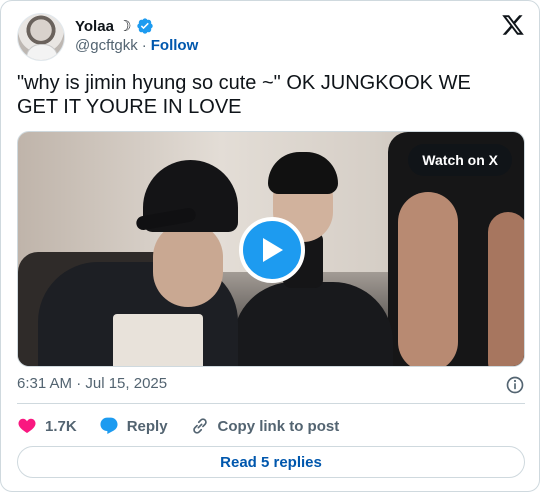 This screenshot has height=492, width=540. I want to click on author-handle: @gcftgkk, so click(106, 45).